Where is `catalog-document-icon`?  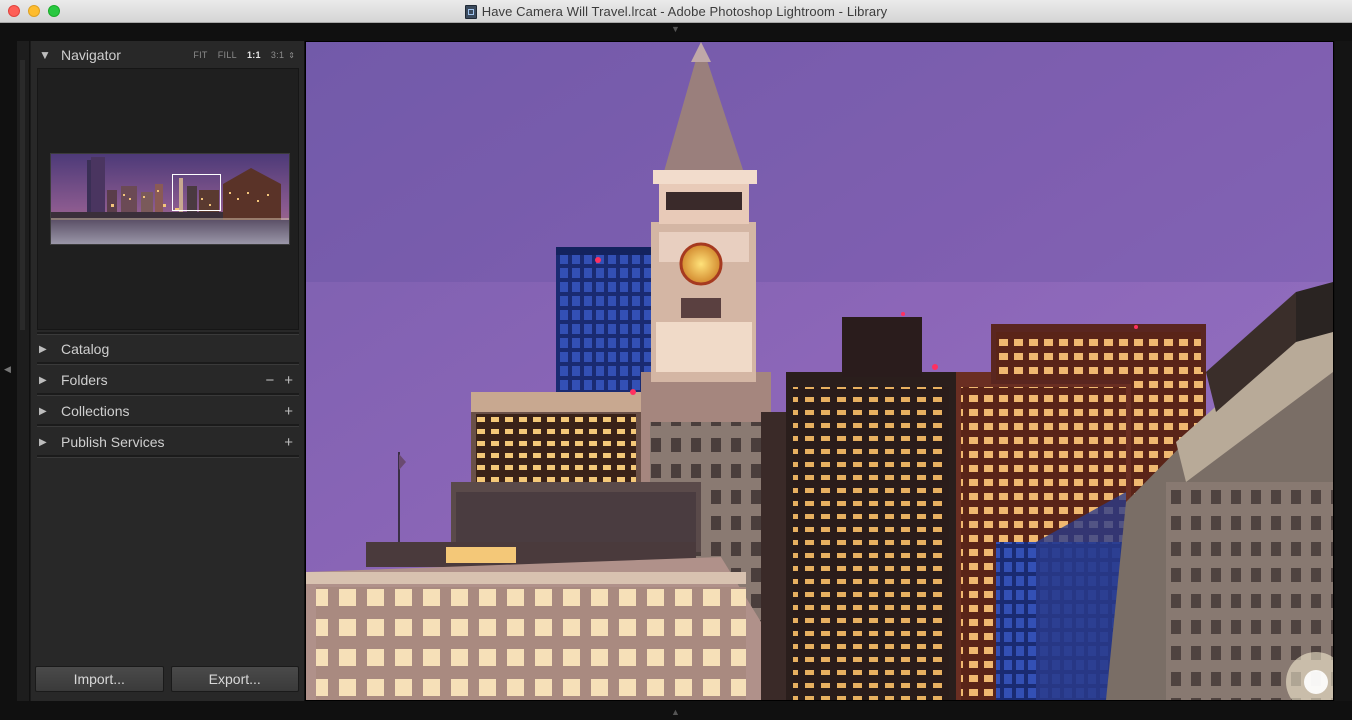
catalog-document-icon is located at coordinates (470, 11).